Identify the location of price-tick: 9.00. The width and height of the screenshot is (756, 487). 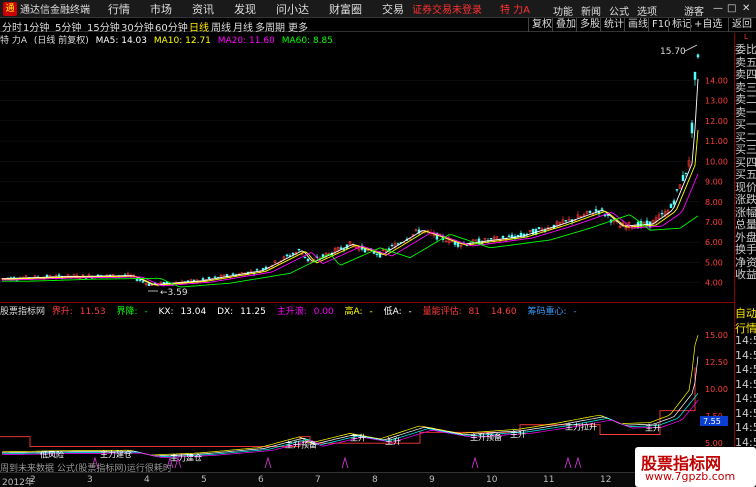
(714, 182).